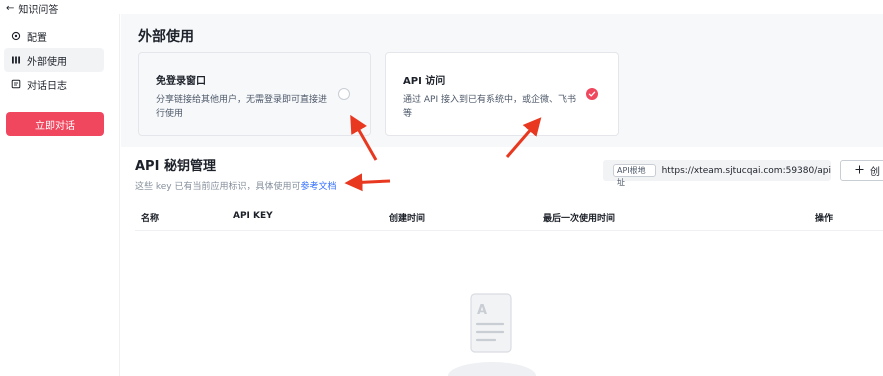 The image size is (883, 376). I want to click on api-key-table-header: 名称 API KEY 创建时间 最后一次使用时间 操作, so click(509, 217).